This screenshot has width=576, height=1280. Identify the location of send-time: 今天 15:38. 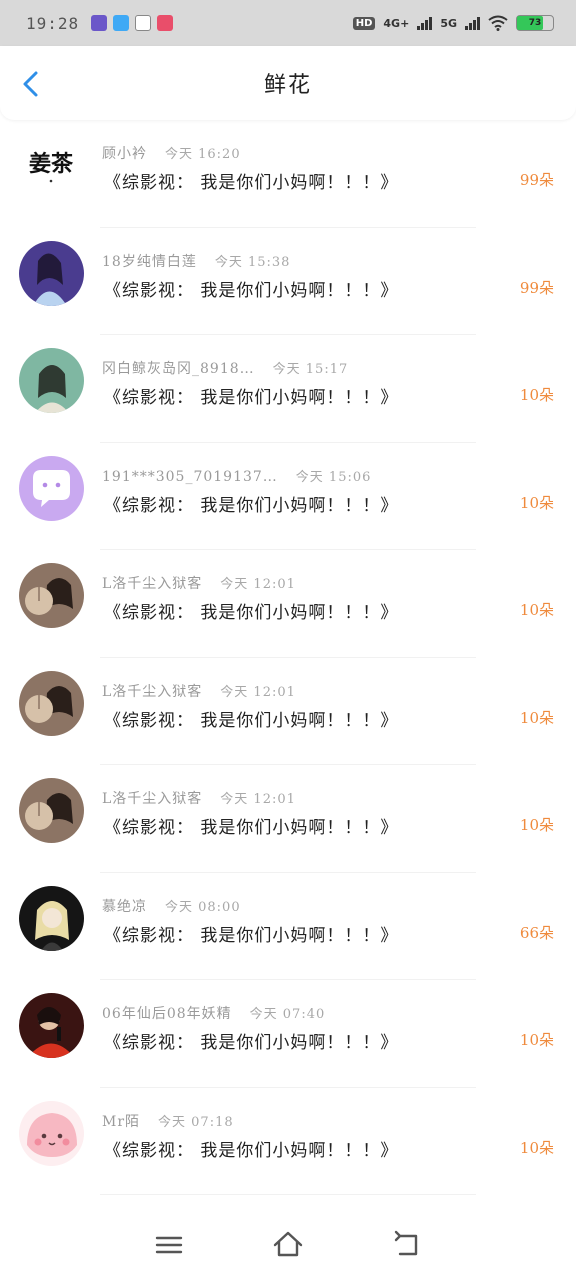
(252, 262).